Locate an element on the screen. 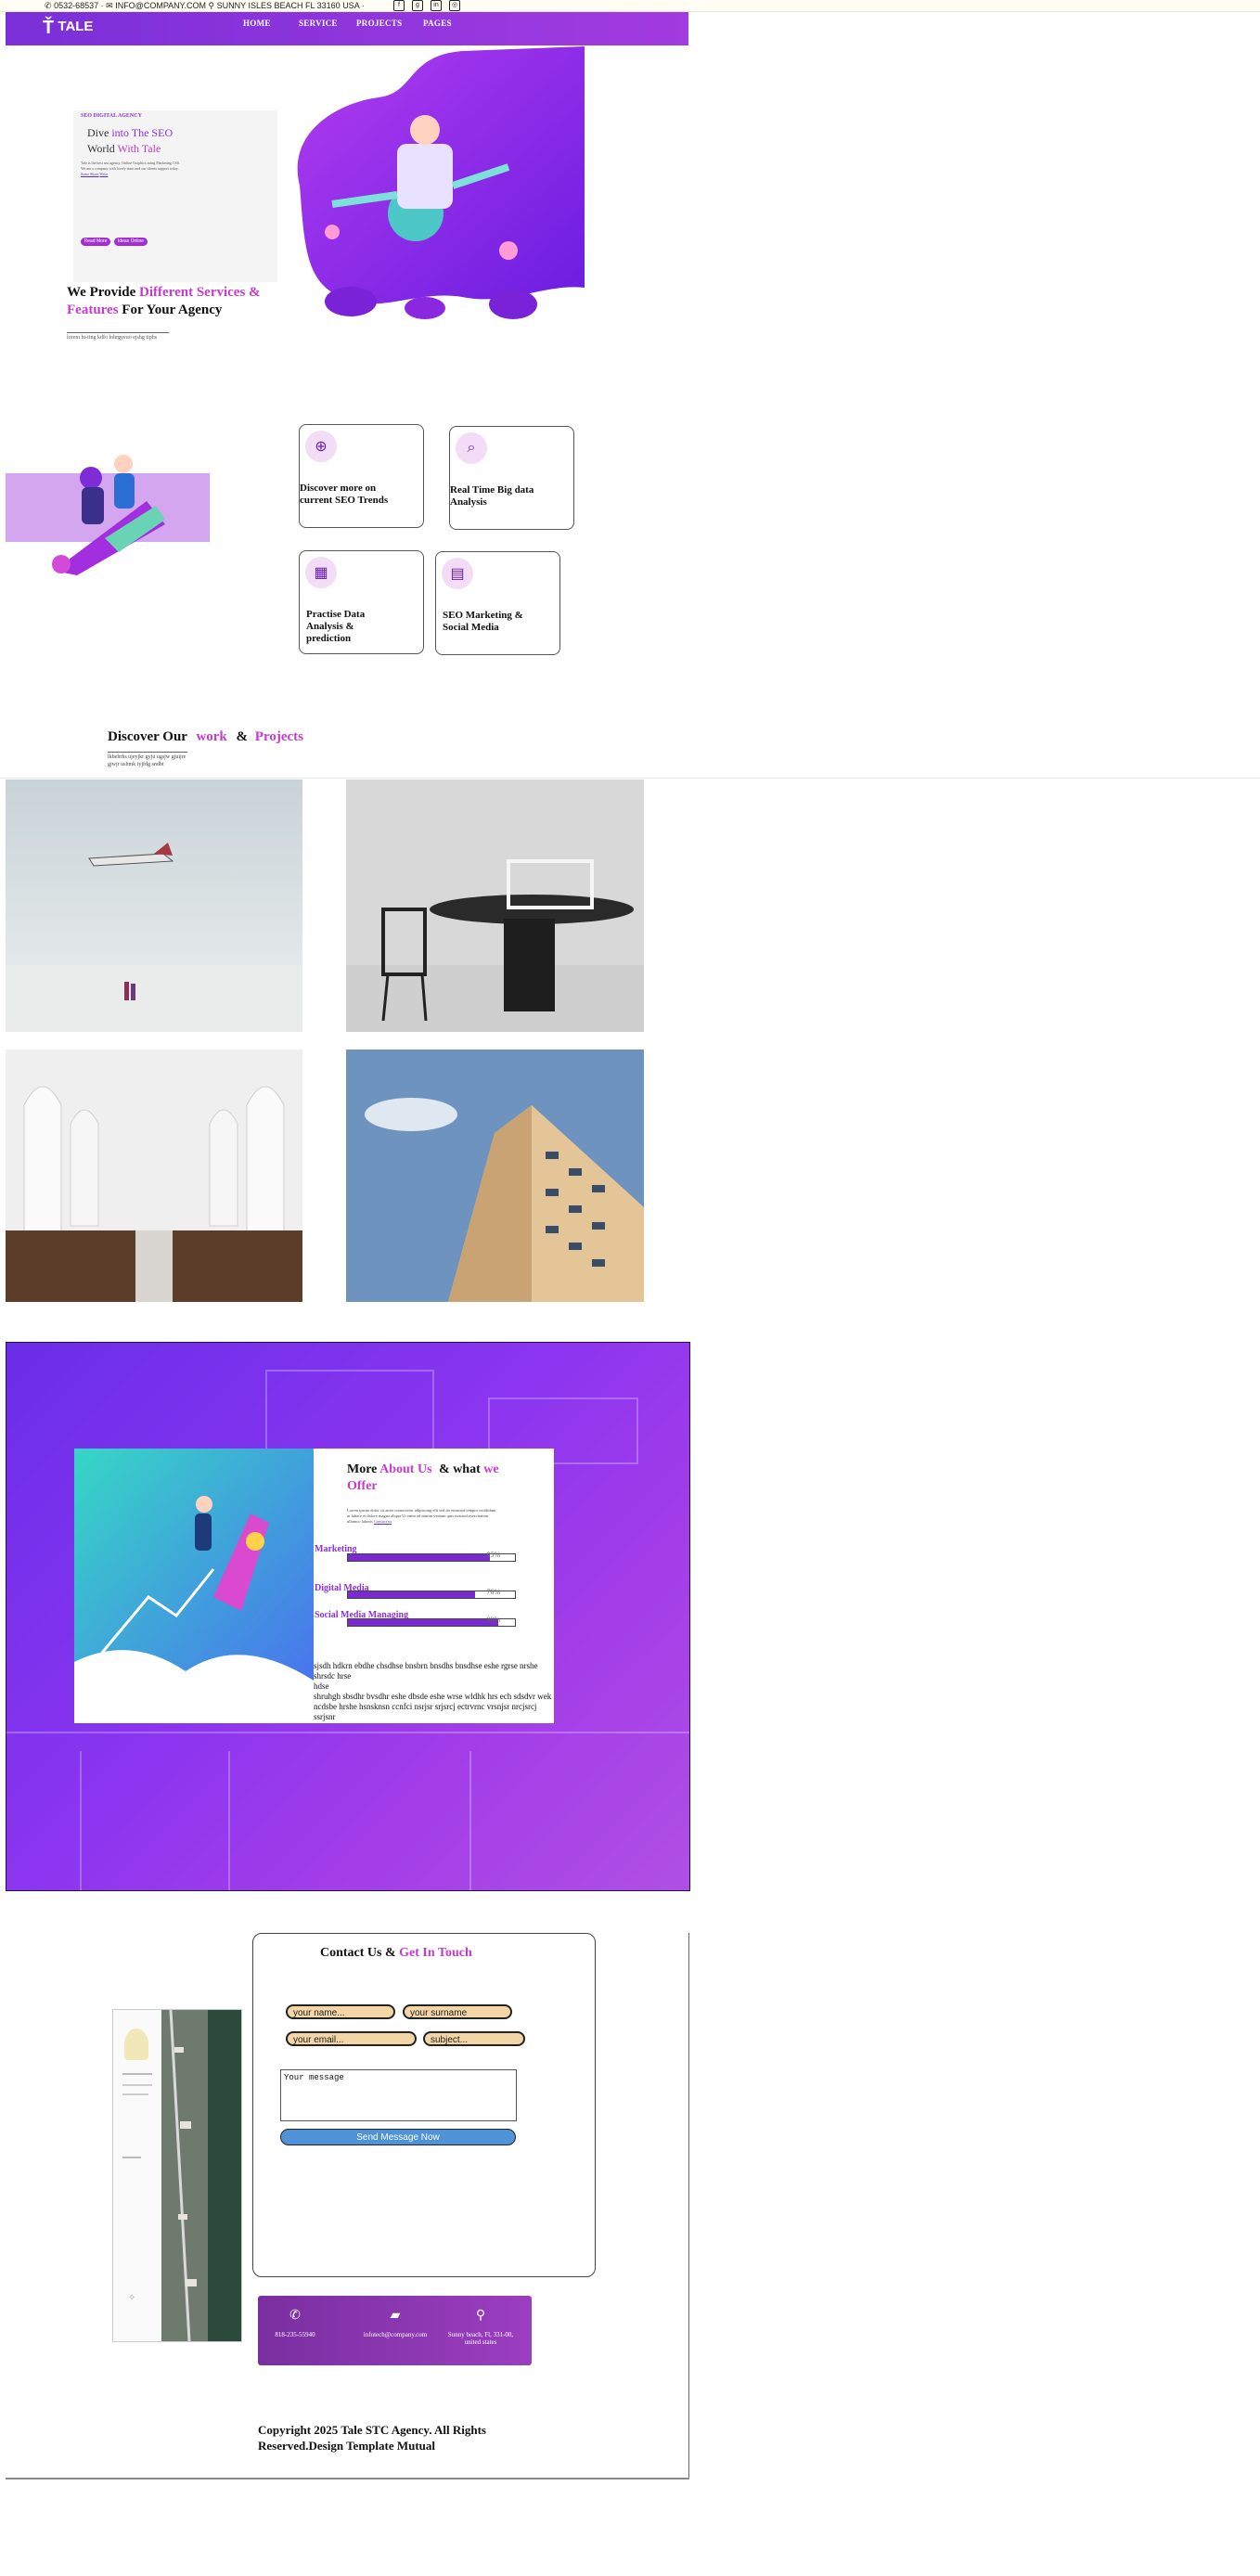 The image size is (1260, 2576). info-phone: ✆ 818-235-55940 is located at coordinates (295, 2324).